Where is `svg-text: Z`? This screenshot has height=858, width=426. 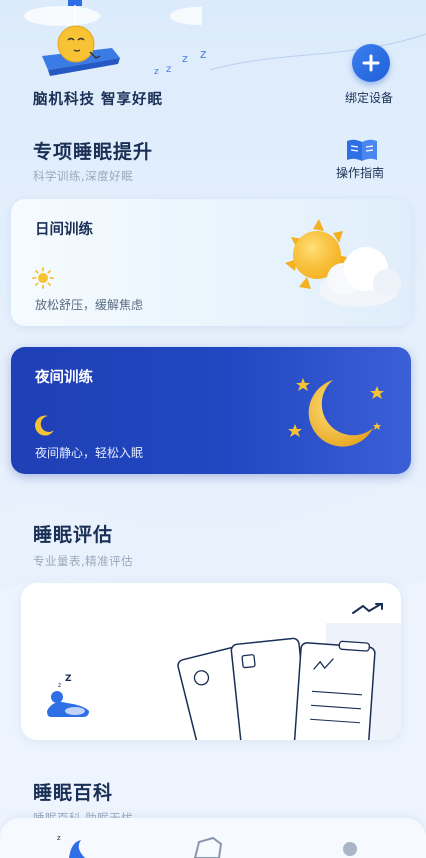 svg-text: Z is located at coordinates (68, 679).